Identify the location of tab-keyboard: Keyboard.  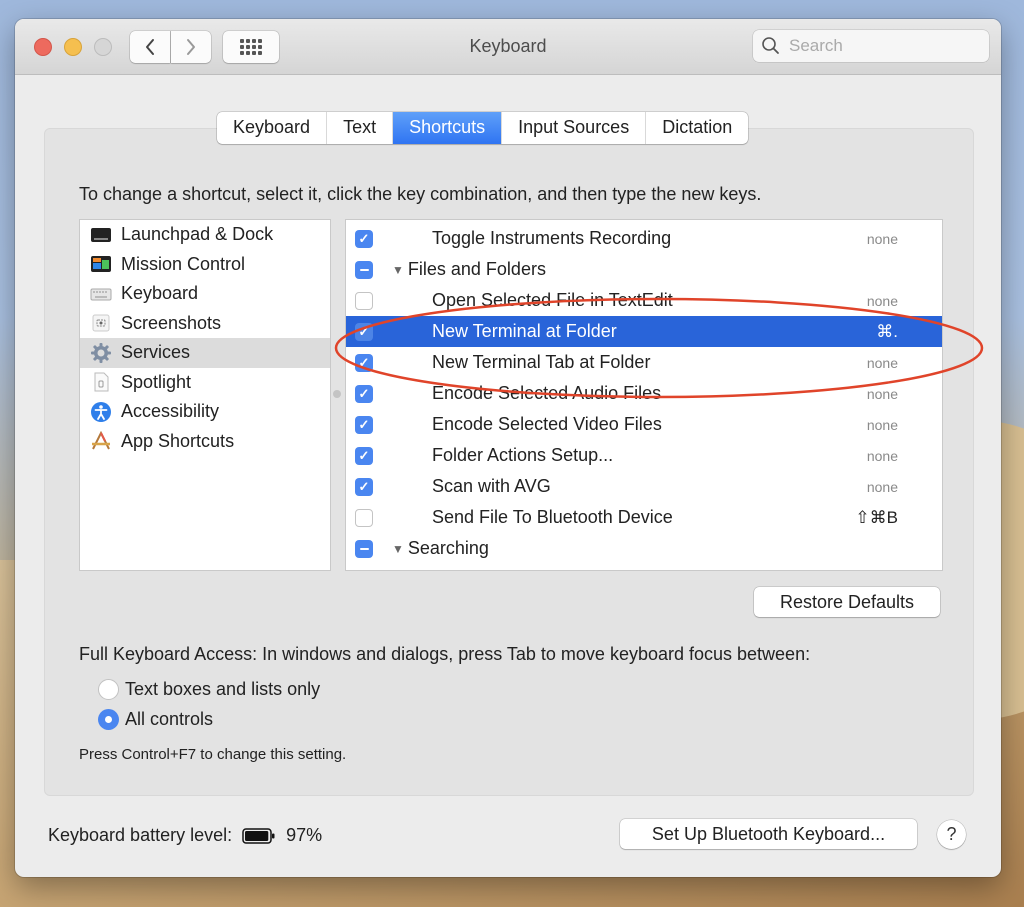
(272, 128).